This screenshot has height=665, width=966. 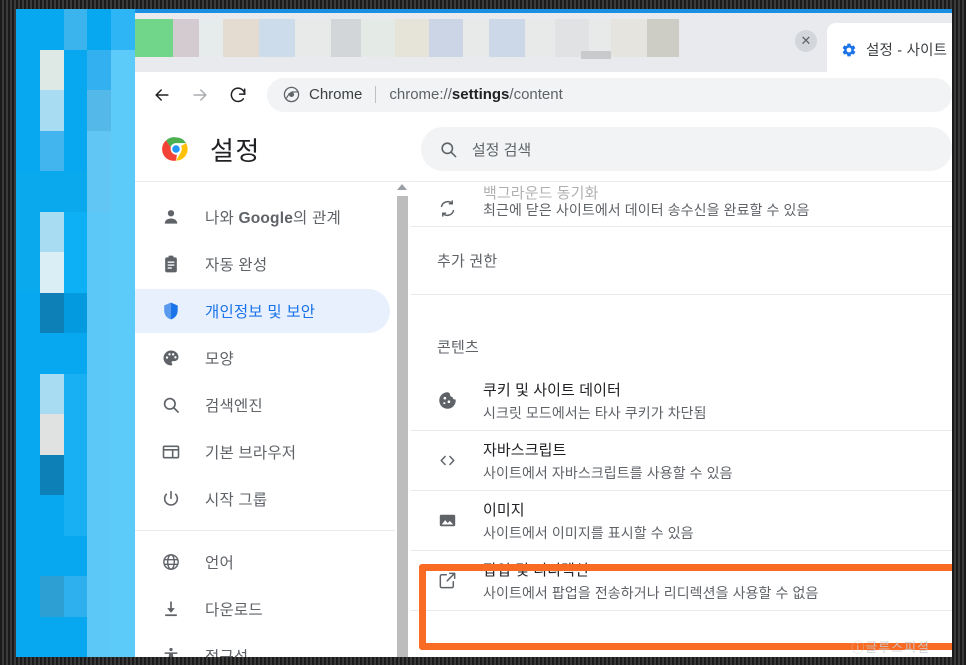 What do you see at coordinates (171, 405) in the screenshot?
I see `search-icon` at bounding box center [171, 405].